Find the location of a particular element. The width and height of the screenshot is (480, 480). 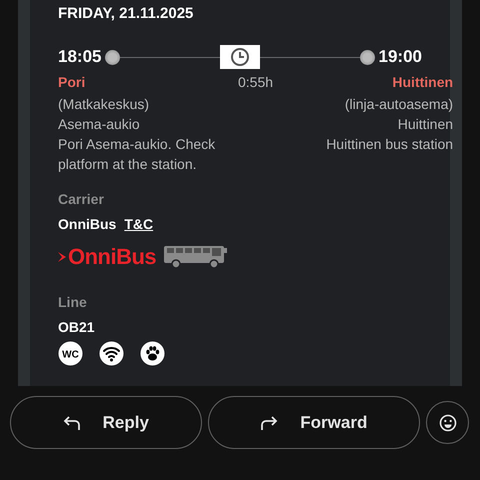

city-name: Pori is located at coordinates (72, 82).